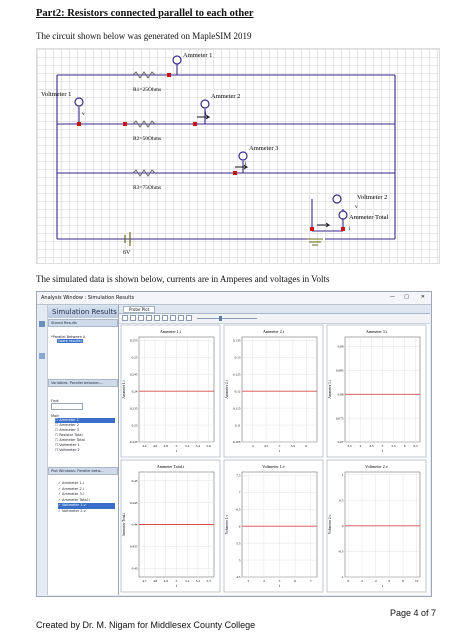 Image resolution: width=474 pixels, height=642 pixels. Describe the element at coordinates (198, 581) in the screenshot. I see `x-tick-label: 5.2` at that location.